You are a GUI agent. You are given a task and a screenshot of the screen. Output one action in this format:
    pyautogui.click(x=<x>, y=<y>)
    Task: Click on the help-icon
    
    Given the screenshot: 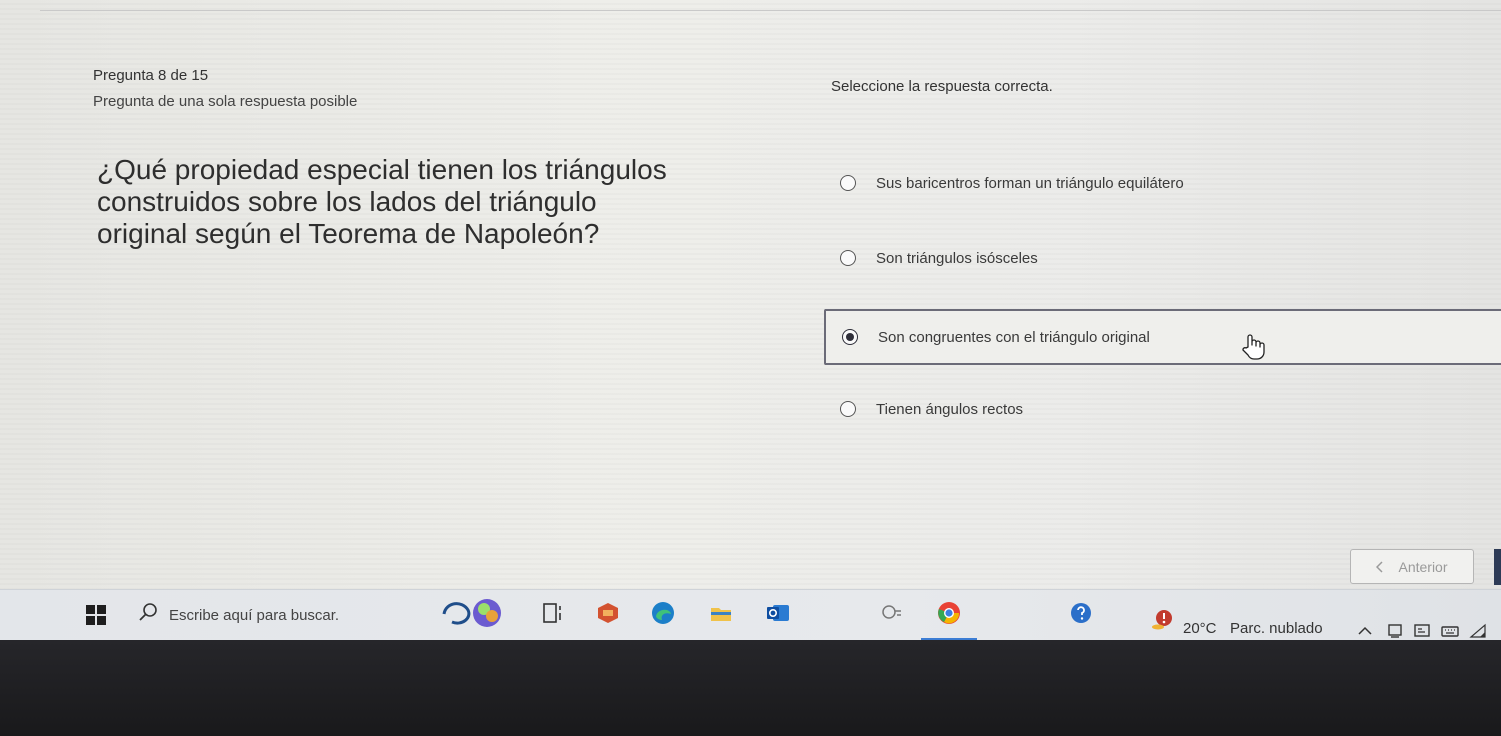 What is the action you would take?
    pyautogui.click(x=1081, y=613)
    